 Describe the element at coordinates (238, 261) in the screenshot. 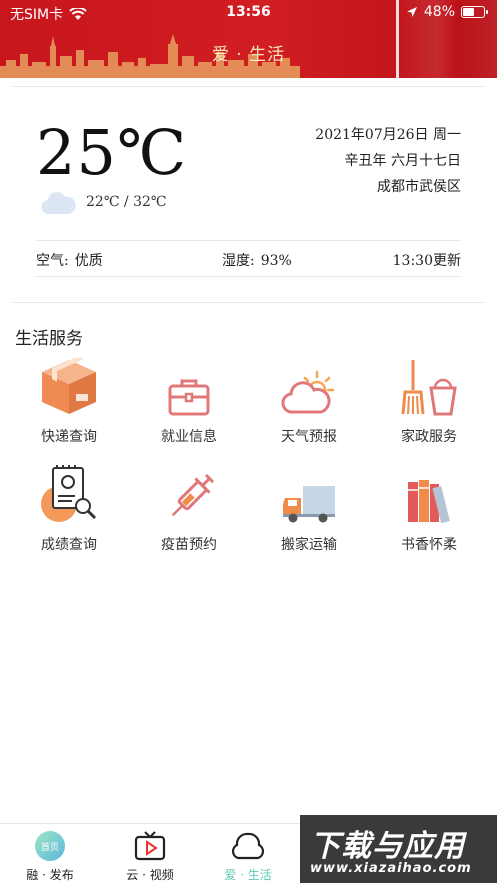

I see `humidity-label: 湿度:` at that location.